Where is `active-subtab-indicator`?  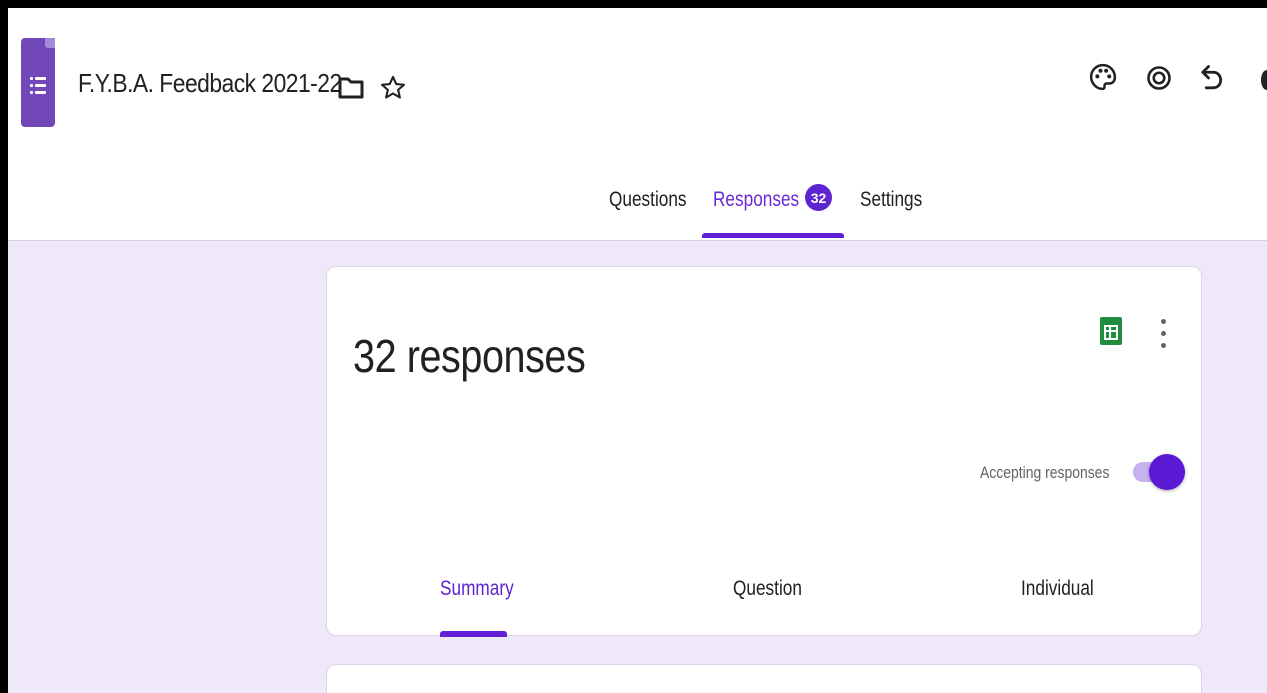
active-subtab-indicator is located at coordinates (473, 634).